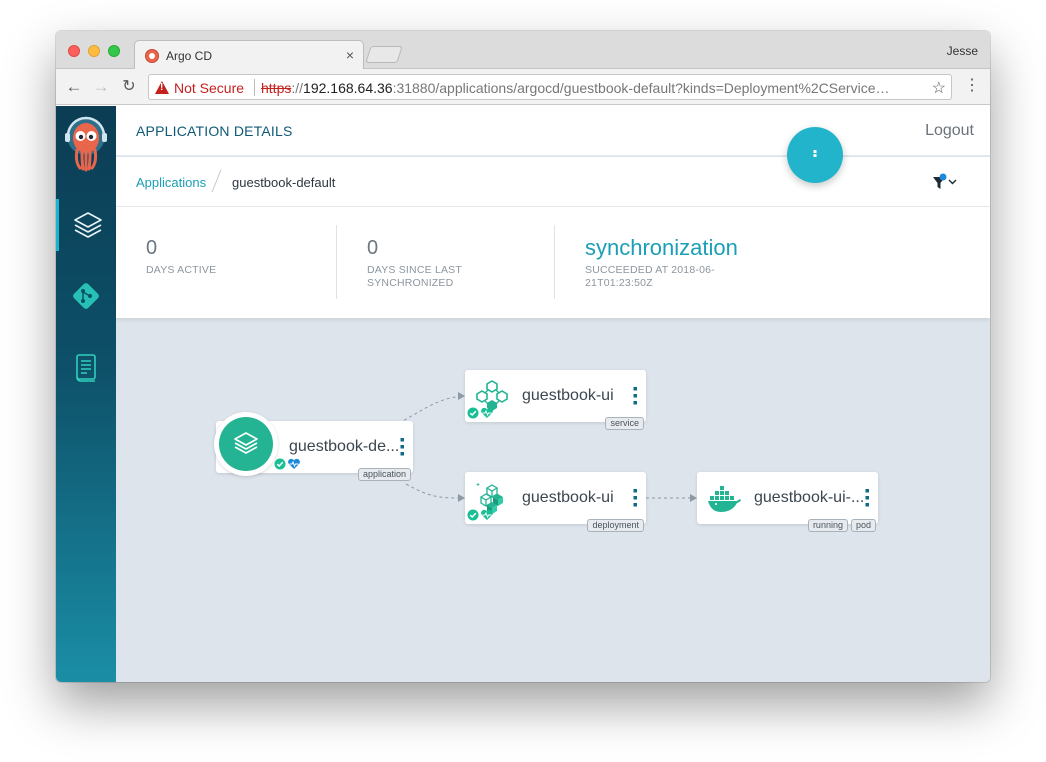 This screenshot has height=762, width=1046. I want to click on kind-tag: pod, so click(863, 525).